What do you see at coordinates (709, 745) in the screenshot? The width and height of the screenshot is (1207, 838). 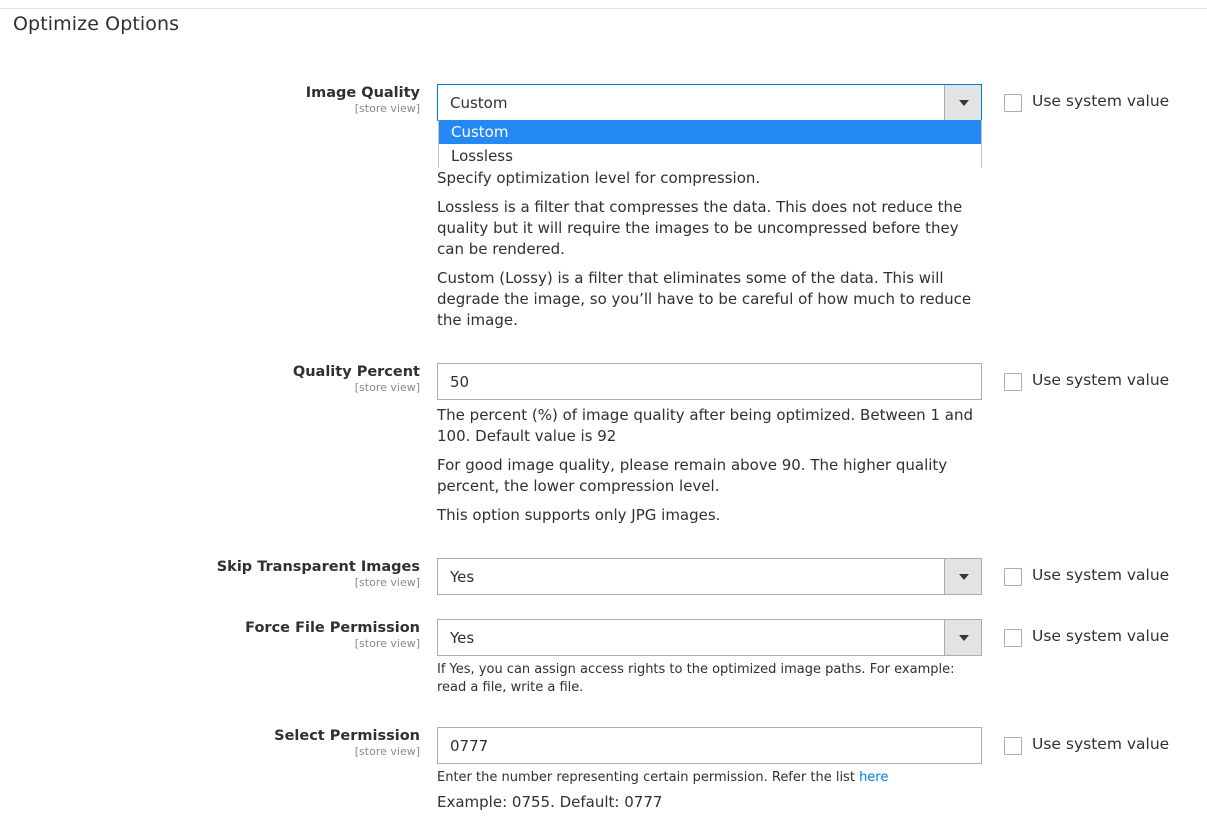 I see `select-permission-input: 0777` at bounding box center [709, 745].